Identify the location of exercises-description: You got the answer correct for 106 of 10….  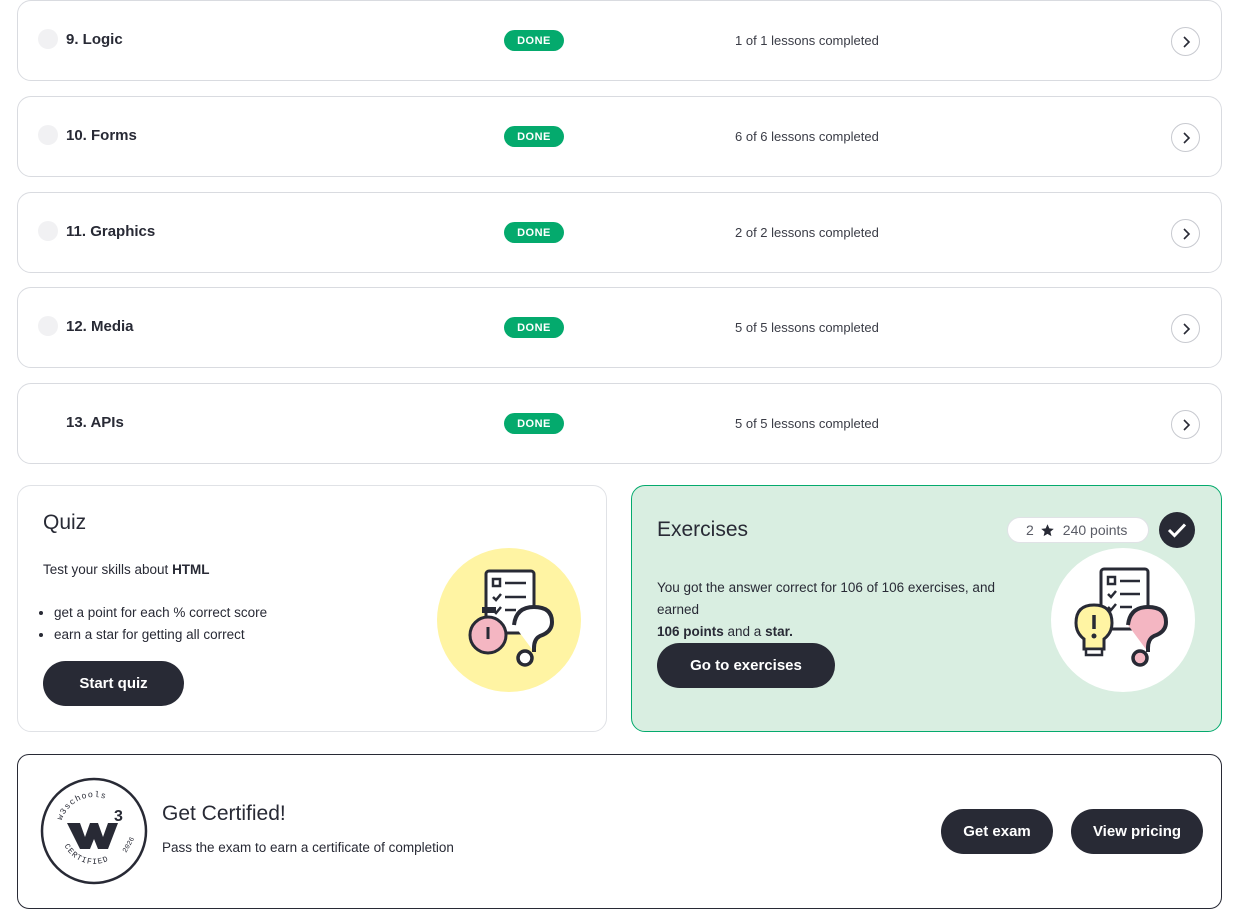
(847, 610).